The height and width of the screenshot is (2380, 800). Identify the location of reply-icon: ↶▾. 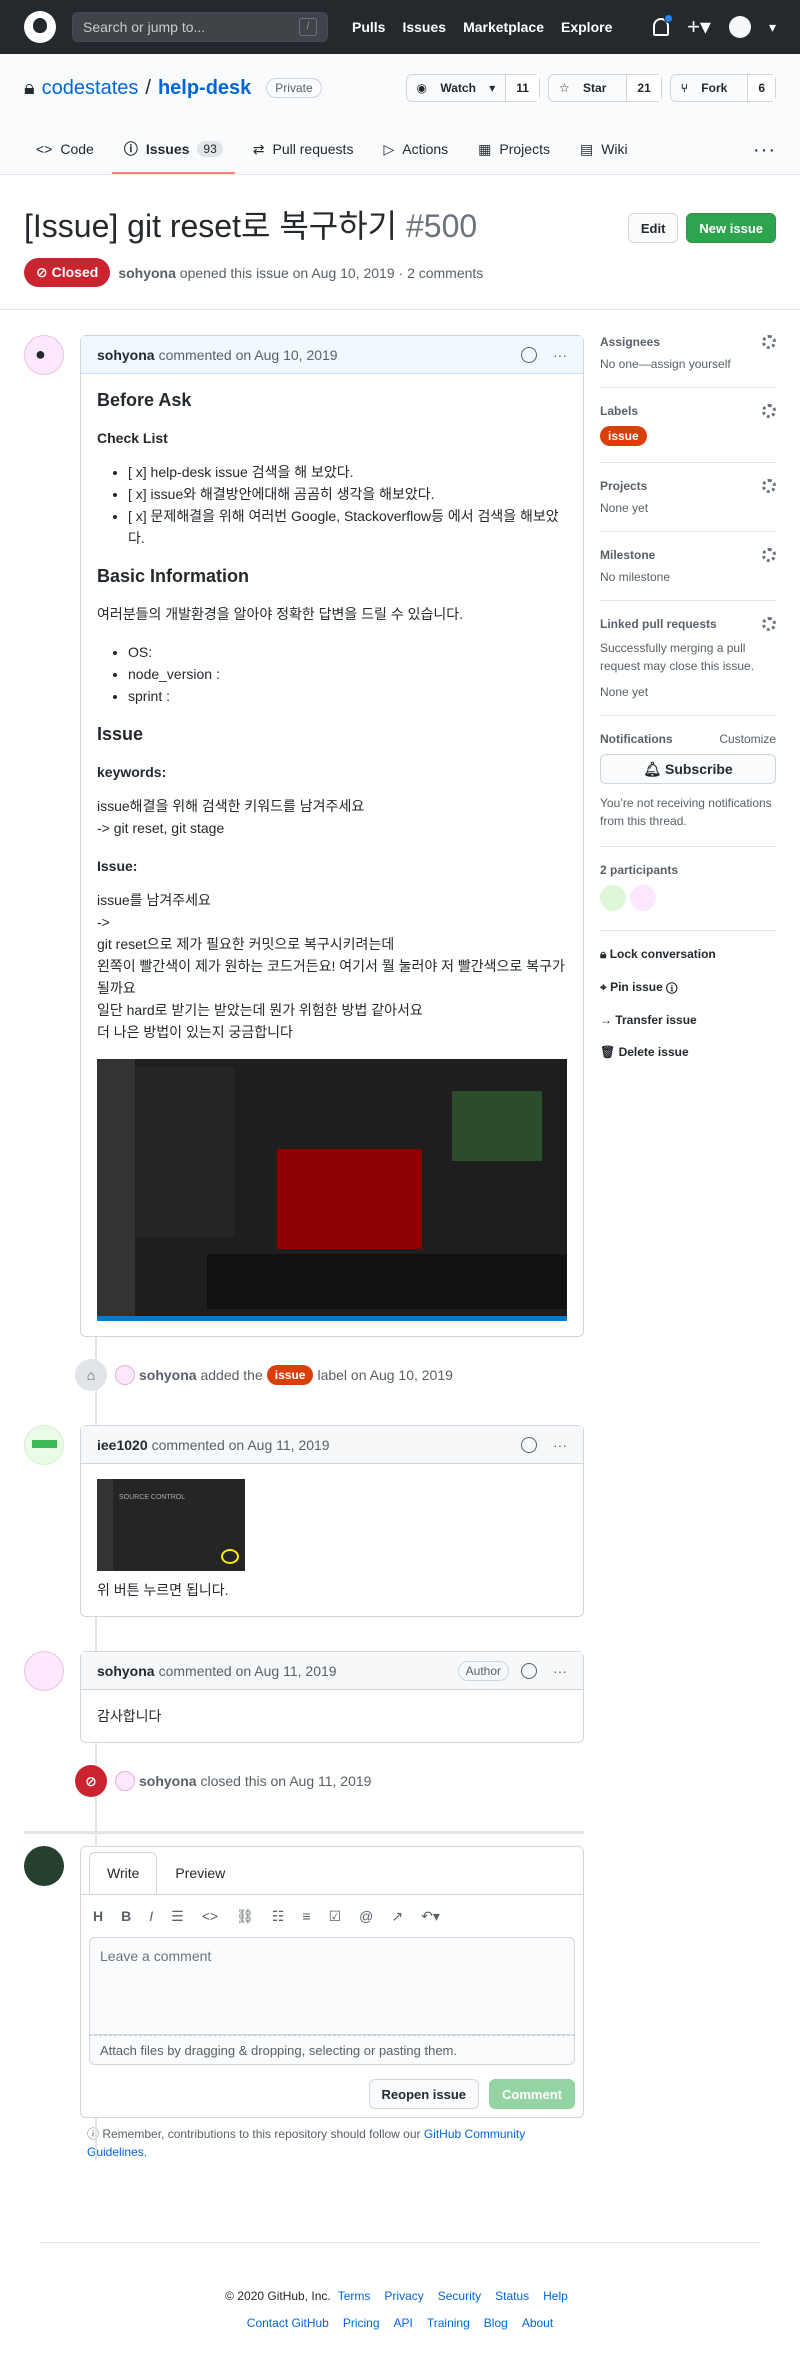
(430, 1916).